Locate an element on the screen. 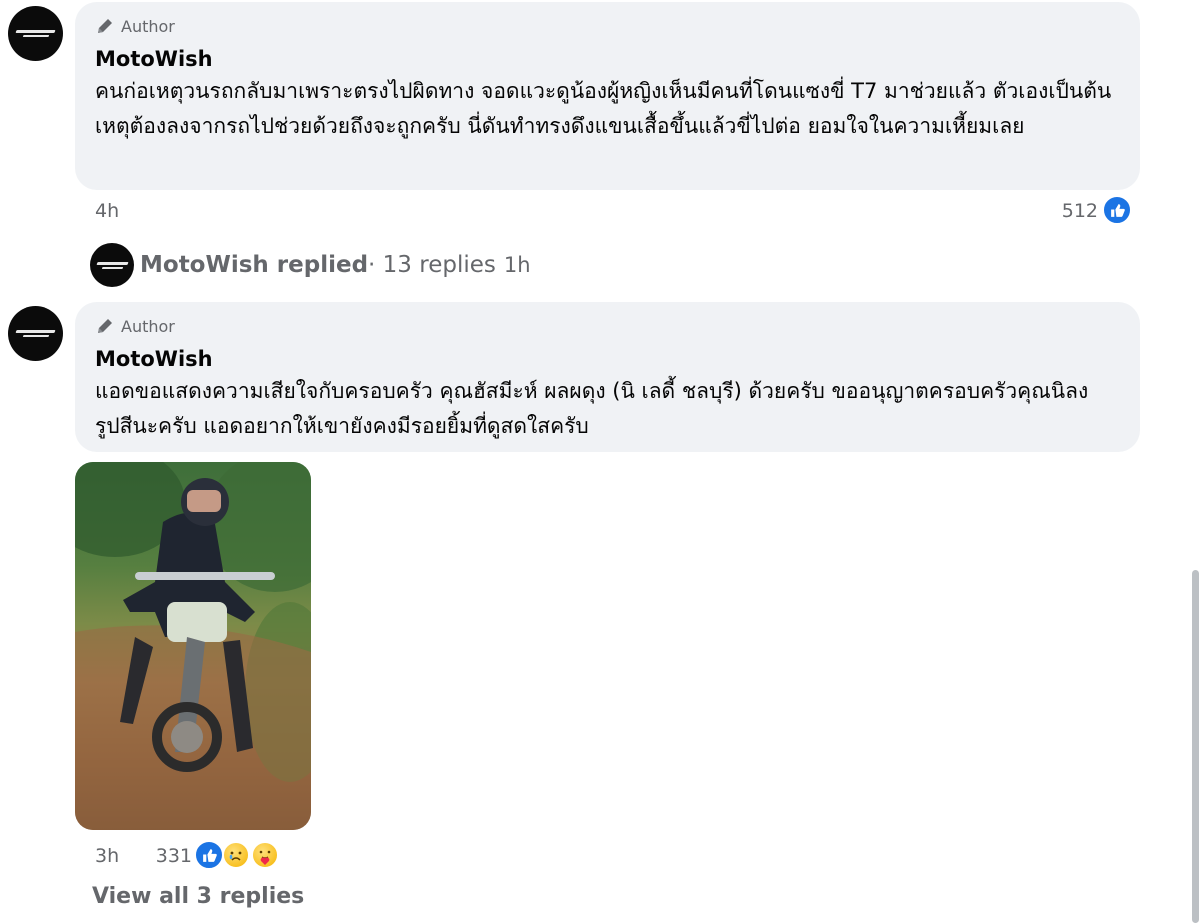  comment-photo is located at coordinates (193, 646).